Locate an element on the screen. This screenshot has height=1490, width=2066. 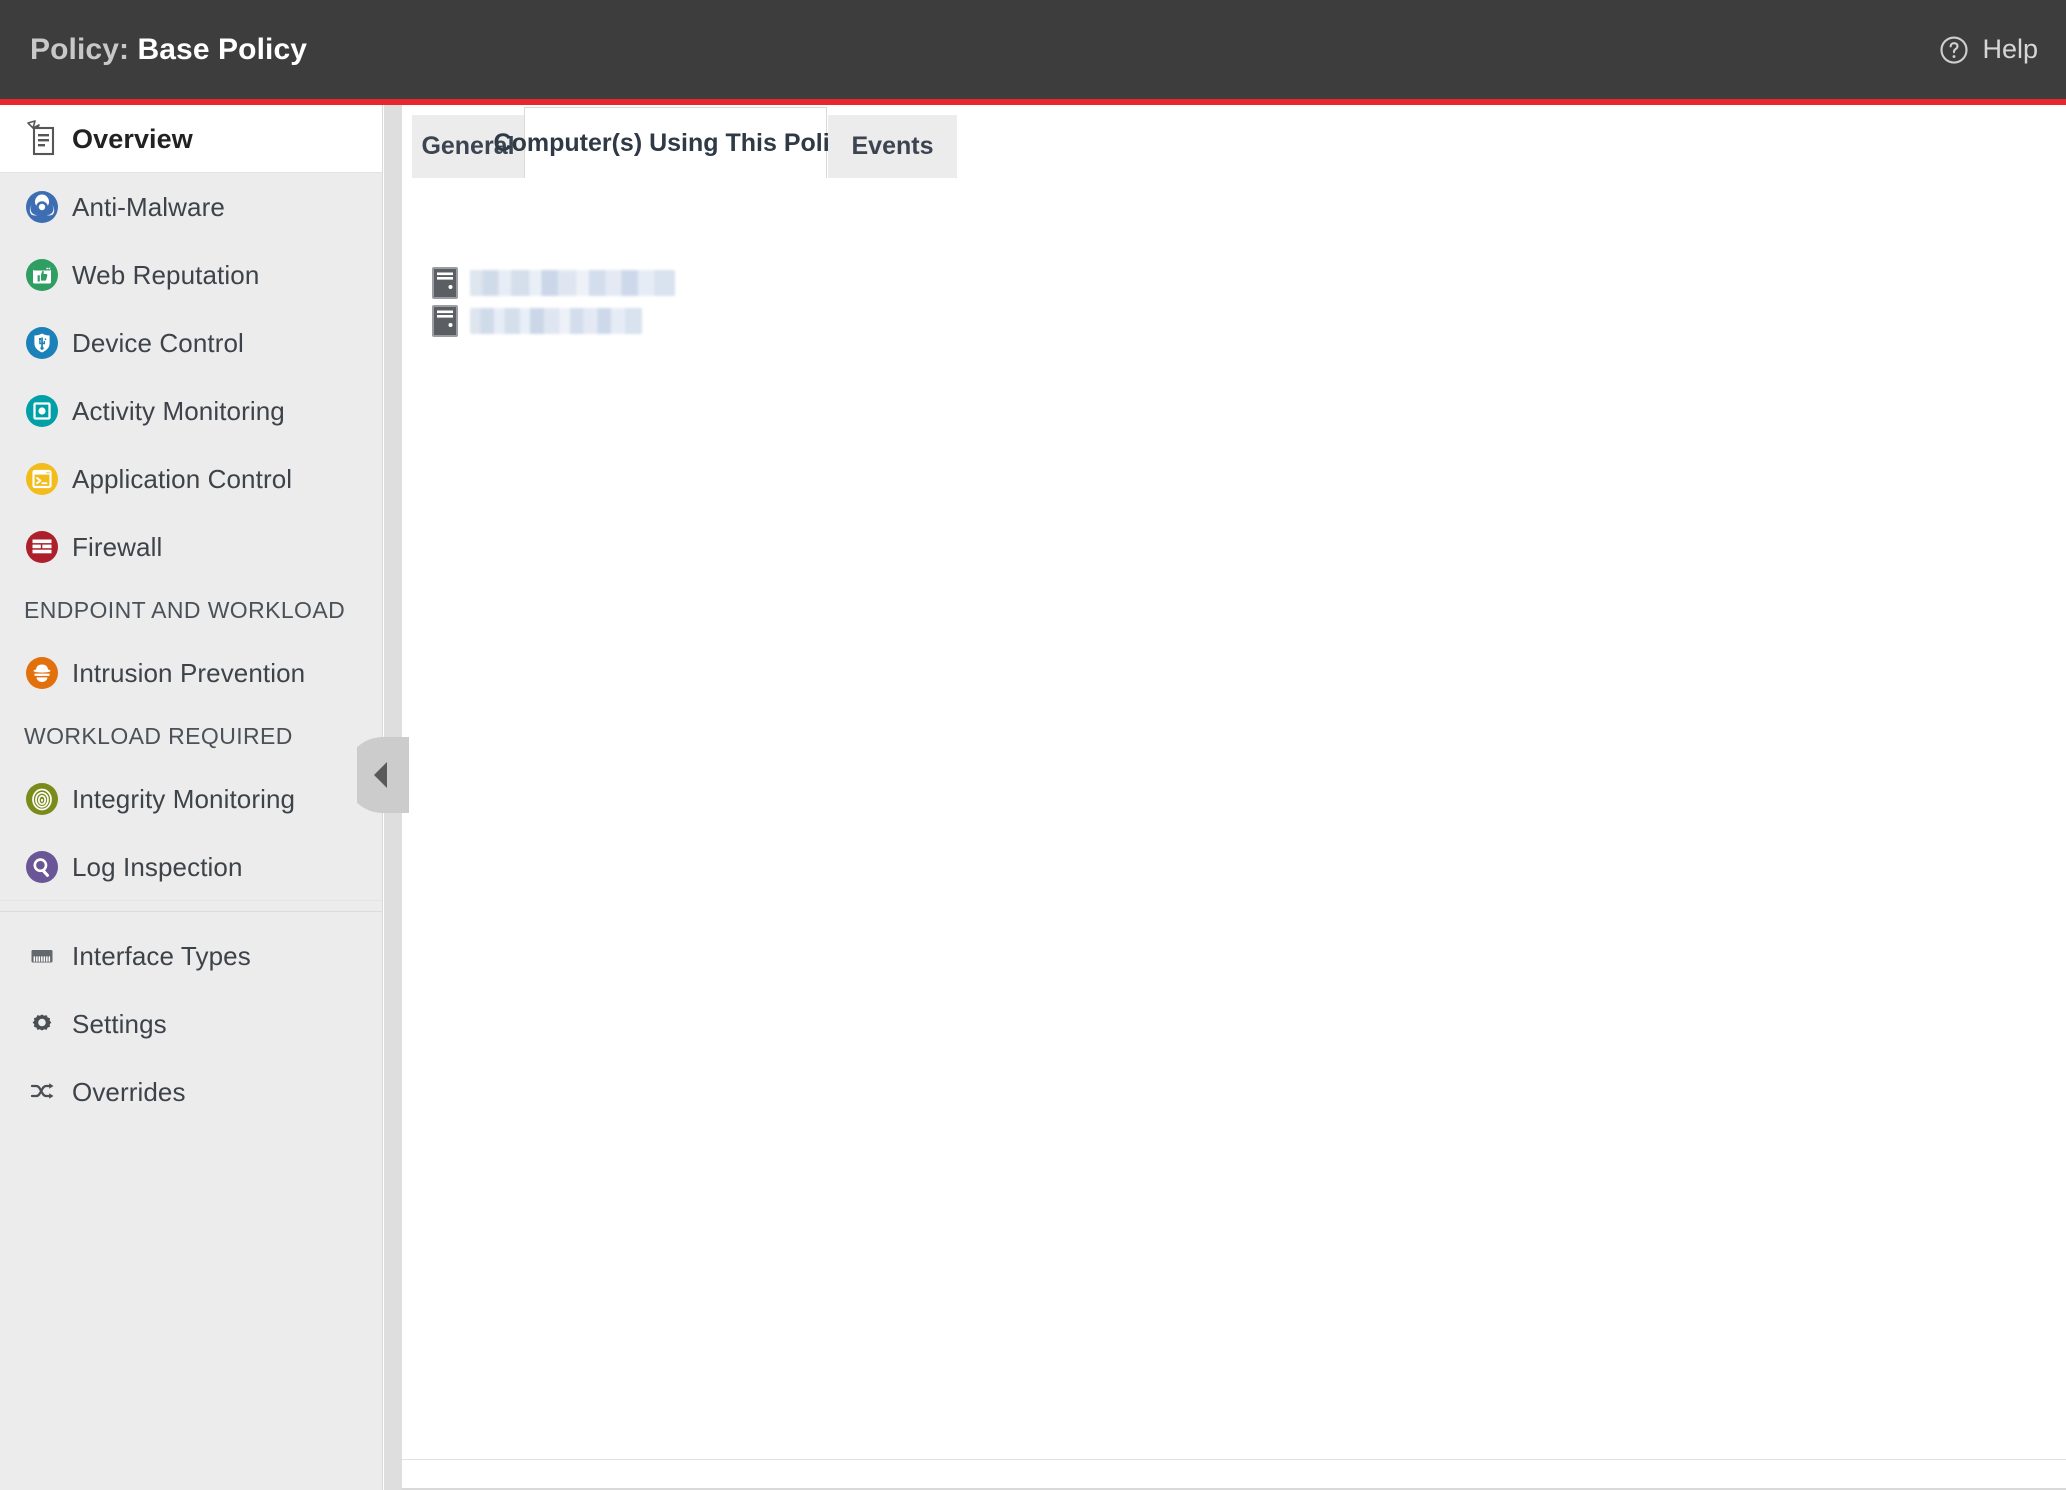
detective-hat-icon is located at coordinates (42, 673).